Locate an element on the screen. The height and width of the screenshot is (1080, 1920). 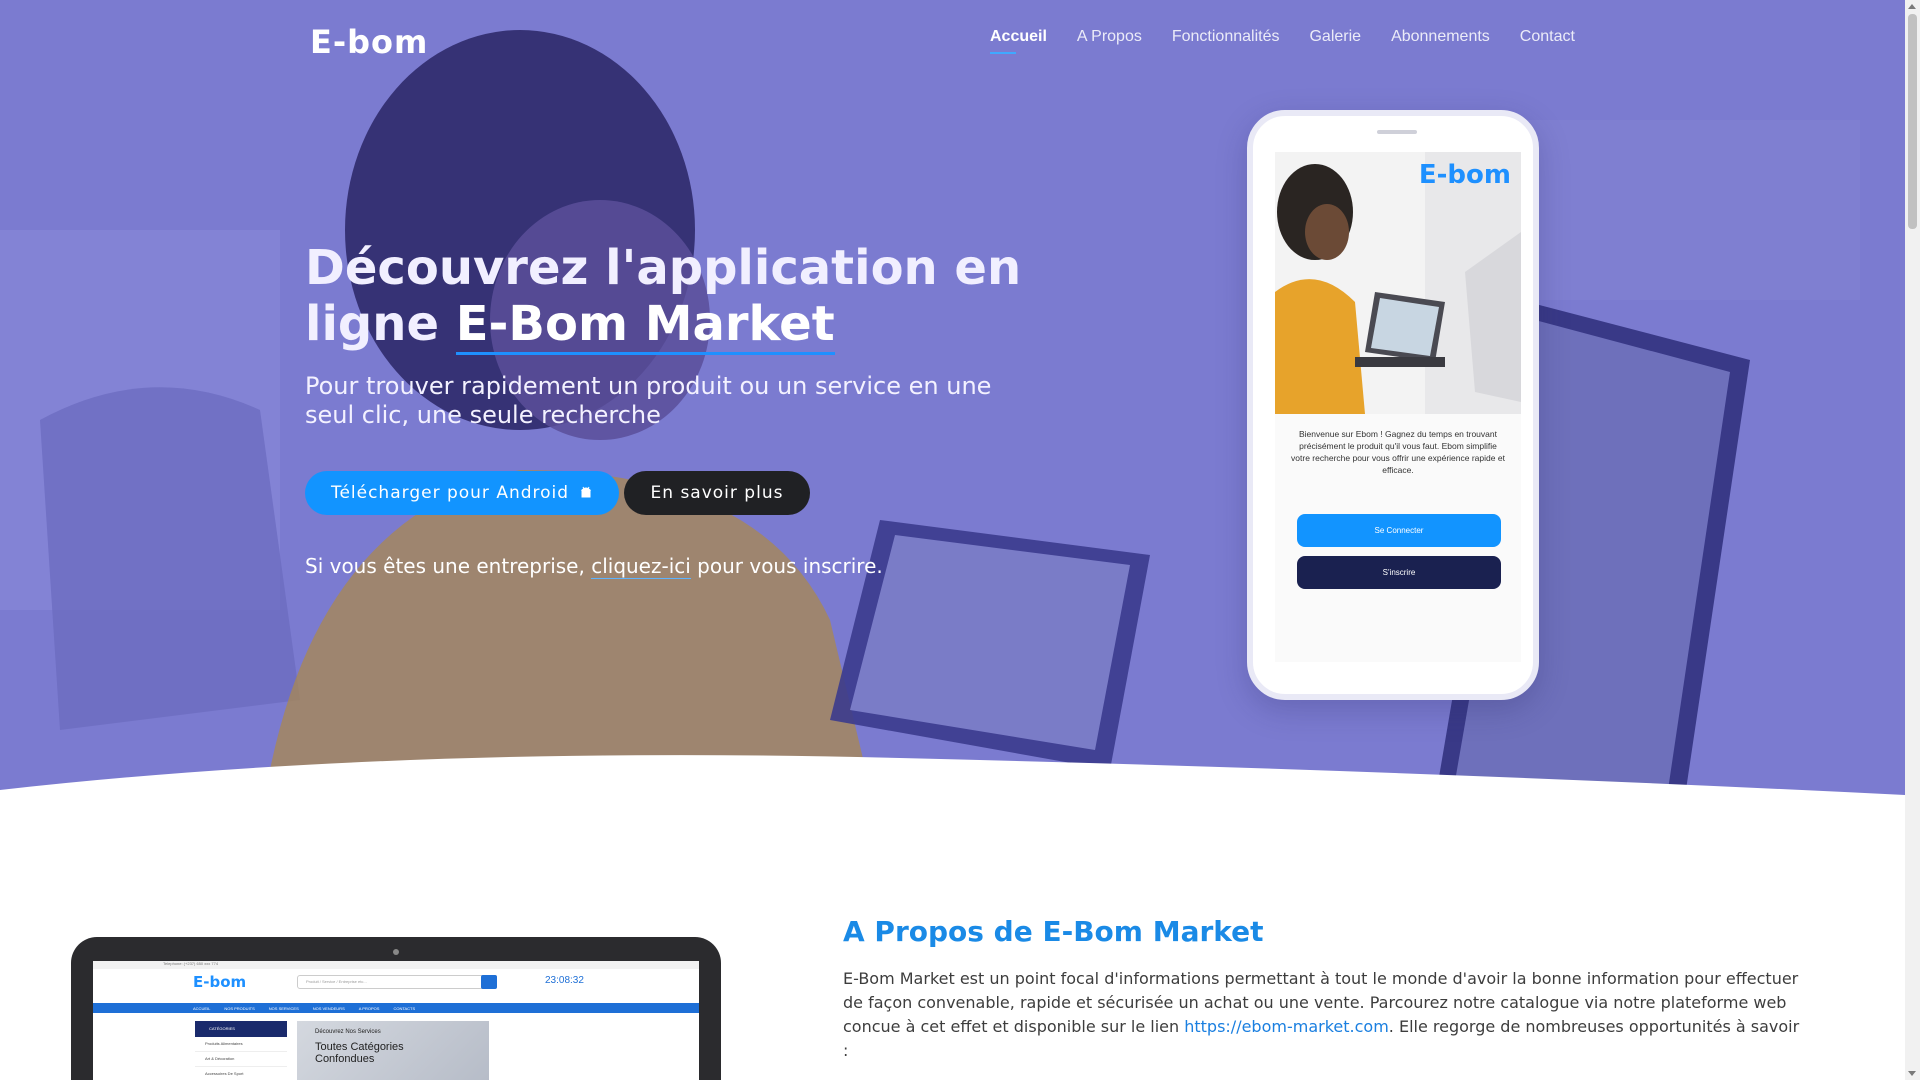
preview-category: Accessoires De Sport is located at coordinates (241, 1073).